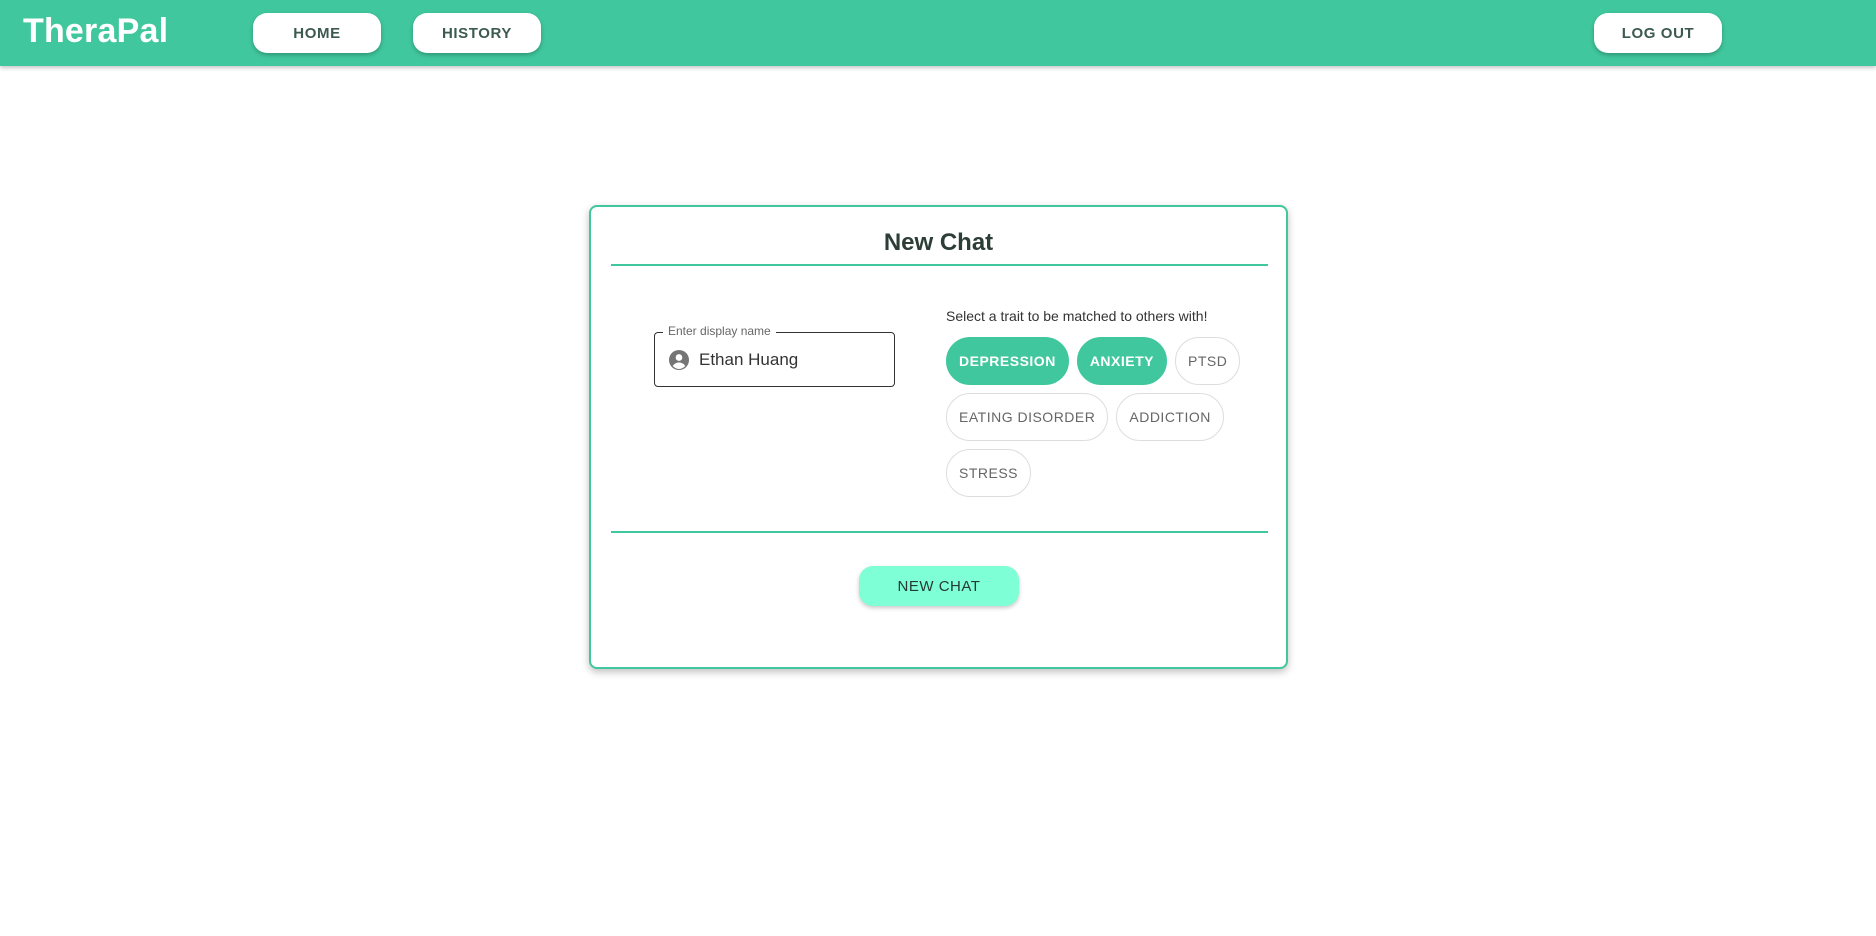 This screenshot has width=1876, height=936. What do you see at coordinates (938, 242) in the screenshot?
I see `card-title: New Chat` at bounding box center [938, 242].